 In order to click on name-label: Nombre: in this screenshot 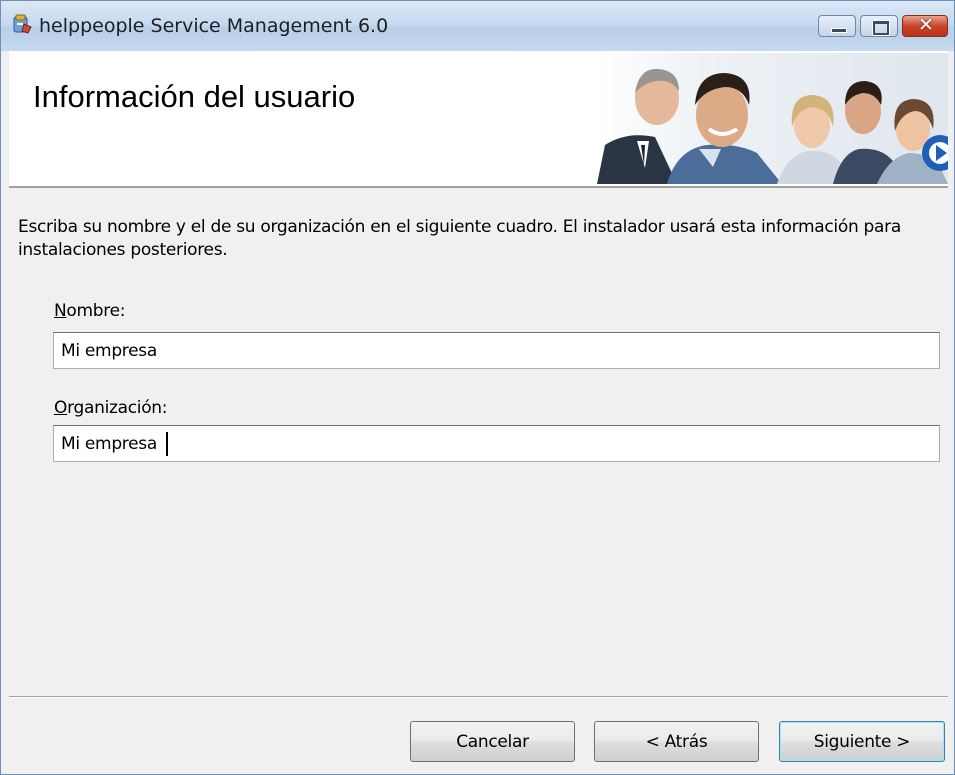, I will do `click(89, 311)`.